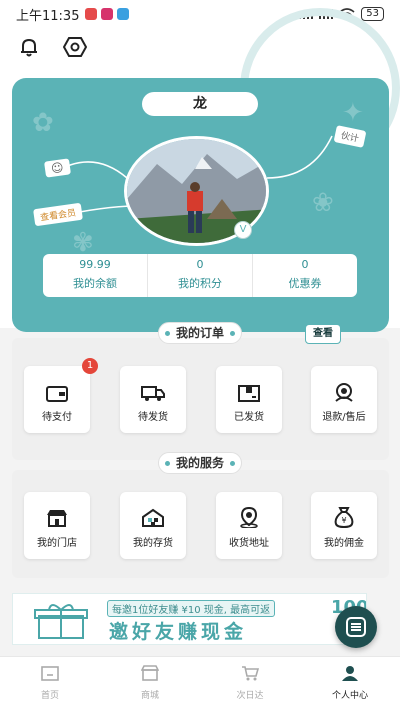  I want to click on header-actions, so click(52, 47).